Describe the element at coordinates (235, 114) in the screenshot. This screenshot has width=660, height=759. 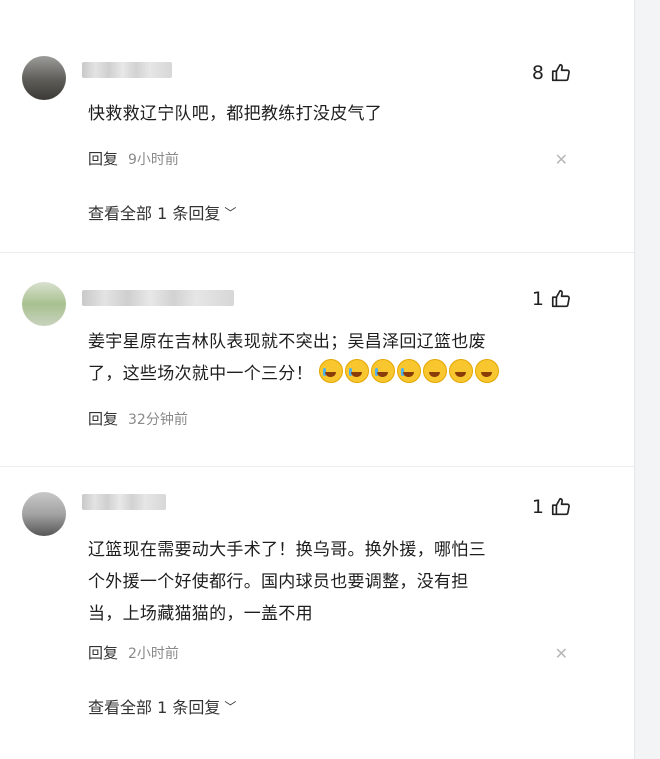
I see `comment-text: 快救救辽宁队吧，都把教练打没皮气了` at that location.